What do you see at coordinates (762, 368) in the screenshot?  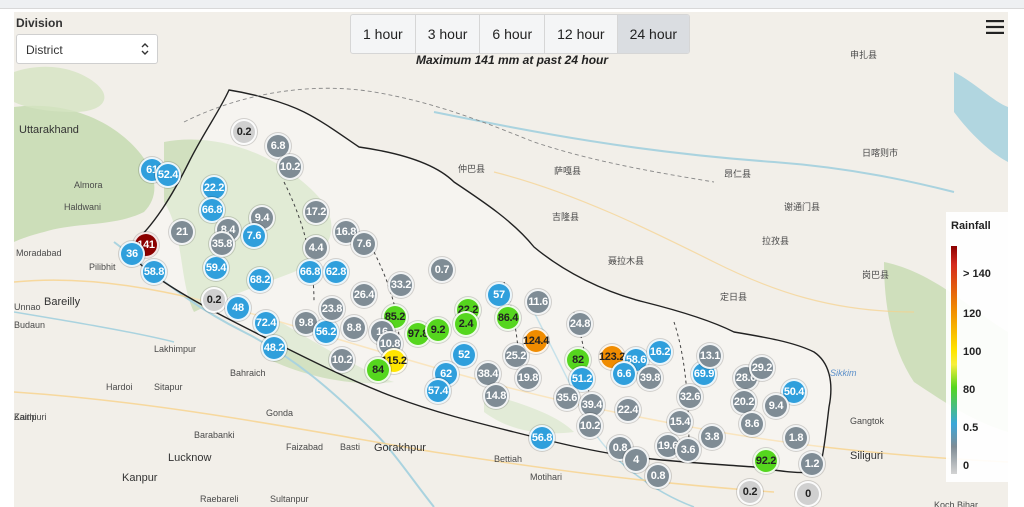 I see `station-marker: 29.2` at bounding box center [762, 368].